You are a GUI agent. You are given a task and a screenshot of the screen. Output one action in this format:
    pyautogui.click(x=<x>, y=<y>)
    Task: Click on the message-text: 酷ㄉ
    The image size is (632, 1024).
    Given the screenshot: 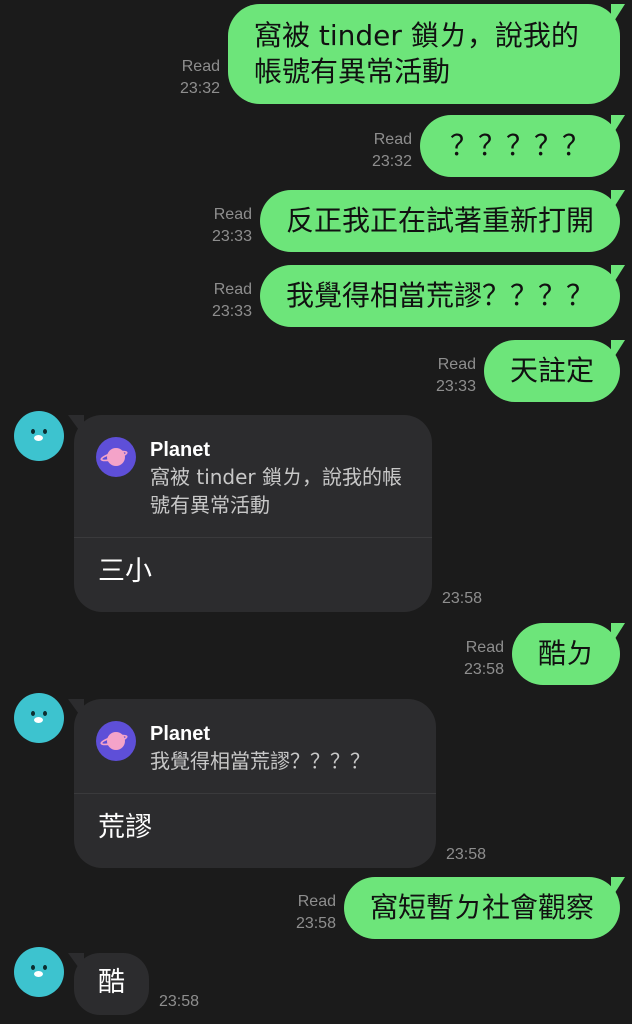 What is the action you would take?
    pyautogui.click(x=565, y=653)
    